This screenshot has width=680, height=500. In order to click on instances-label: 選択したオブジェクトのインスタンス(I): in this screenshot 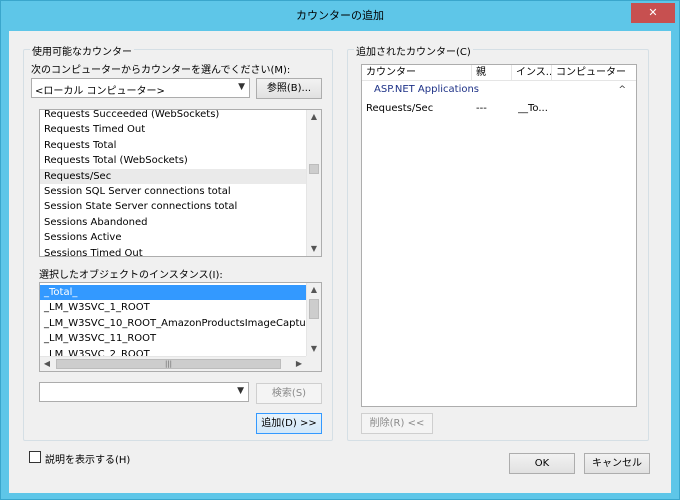, I will do `click(131, 275)`.